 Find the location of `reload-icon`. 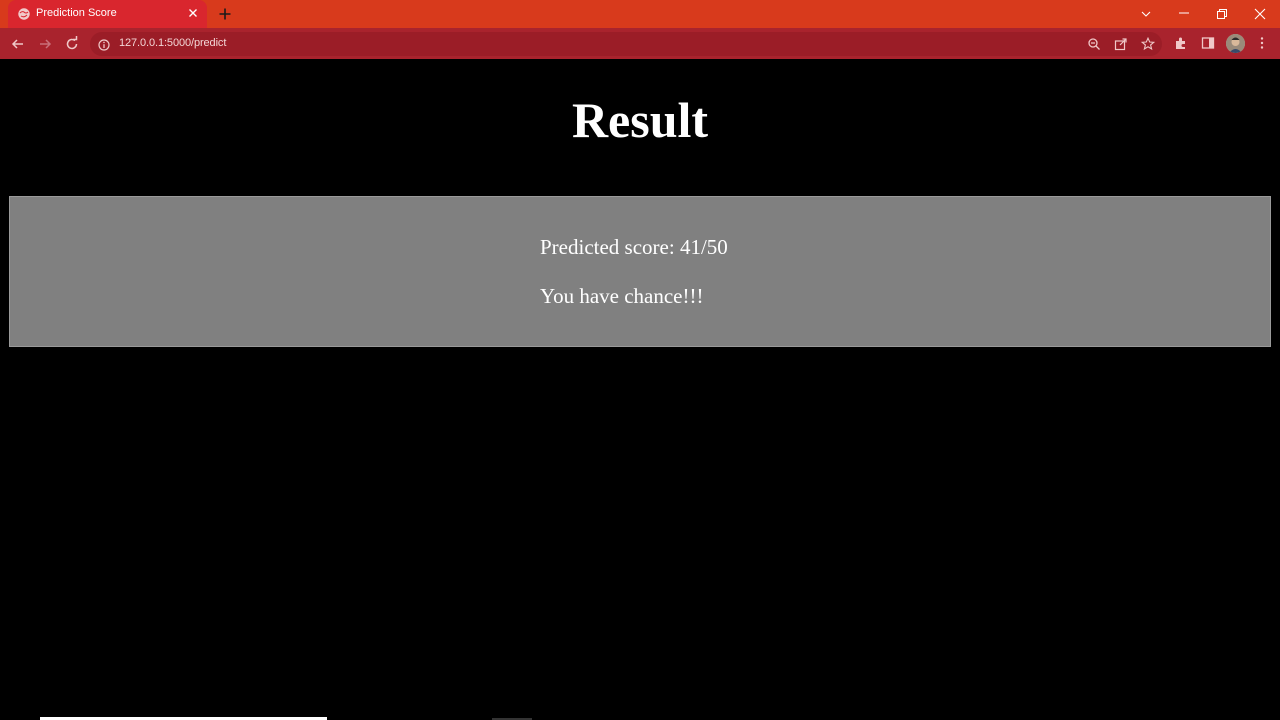

reload-icon is located at coordinates (72, 44).